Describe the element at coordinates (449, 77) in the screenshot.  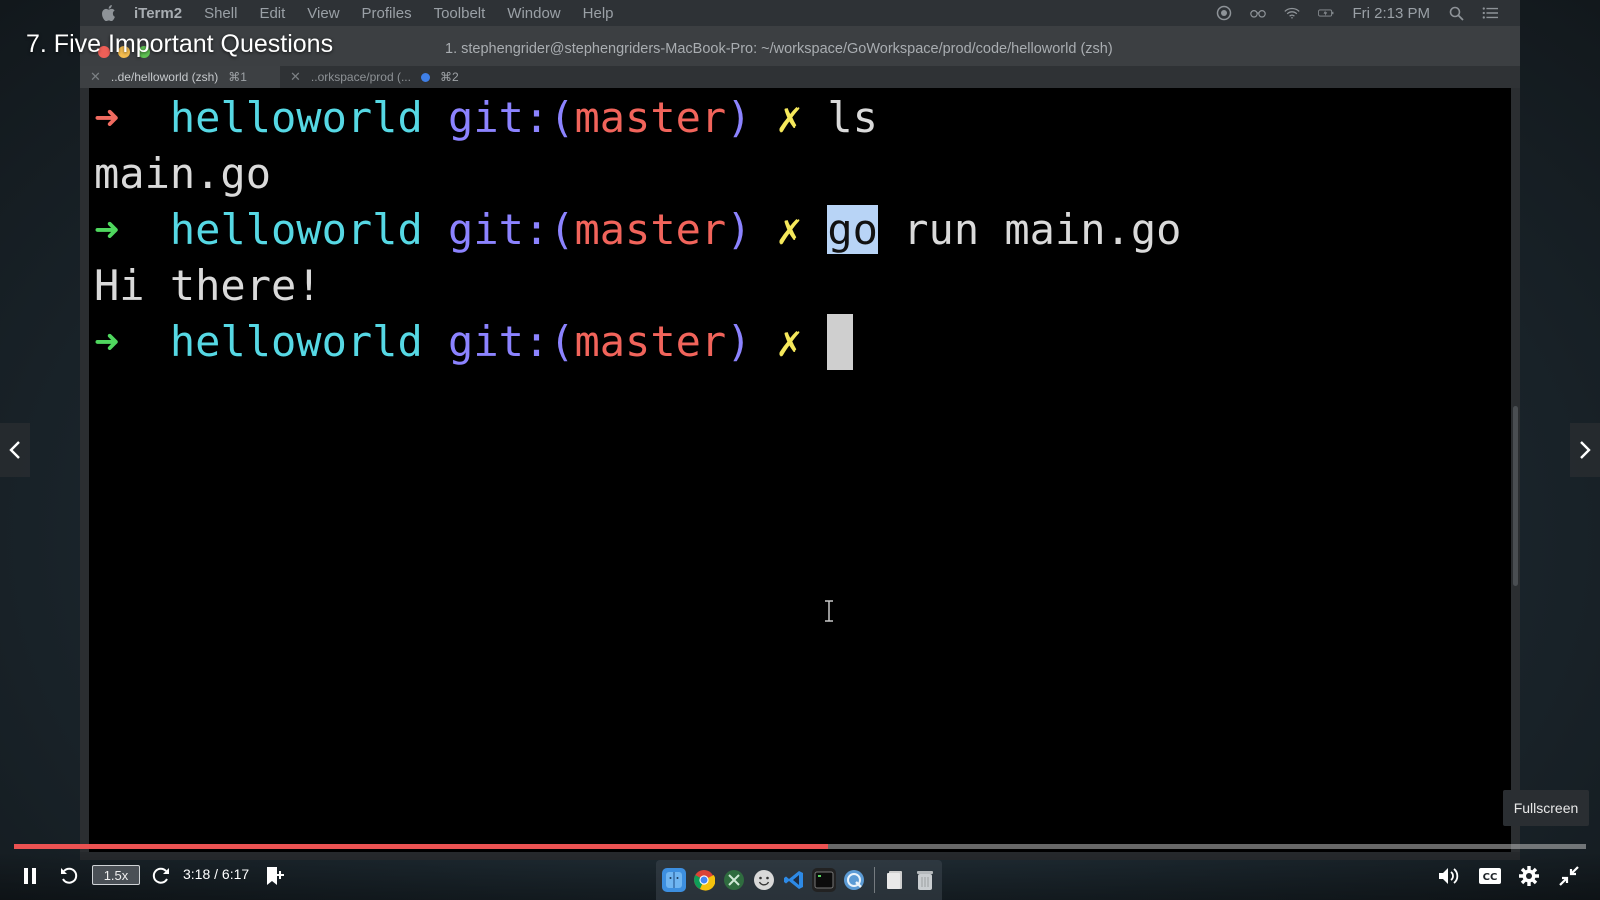
I see `tab-shortcut: ⌘2` at that location.